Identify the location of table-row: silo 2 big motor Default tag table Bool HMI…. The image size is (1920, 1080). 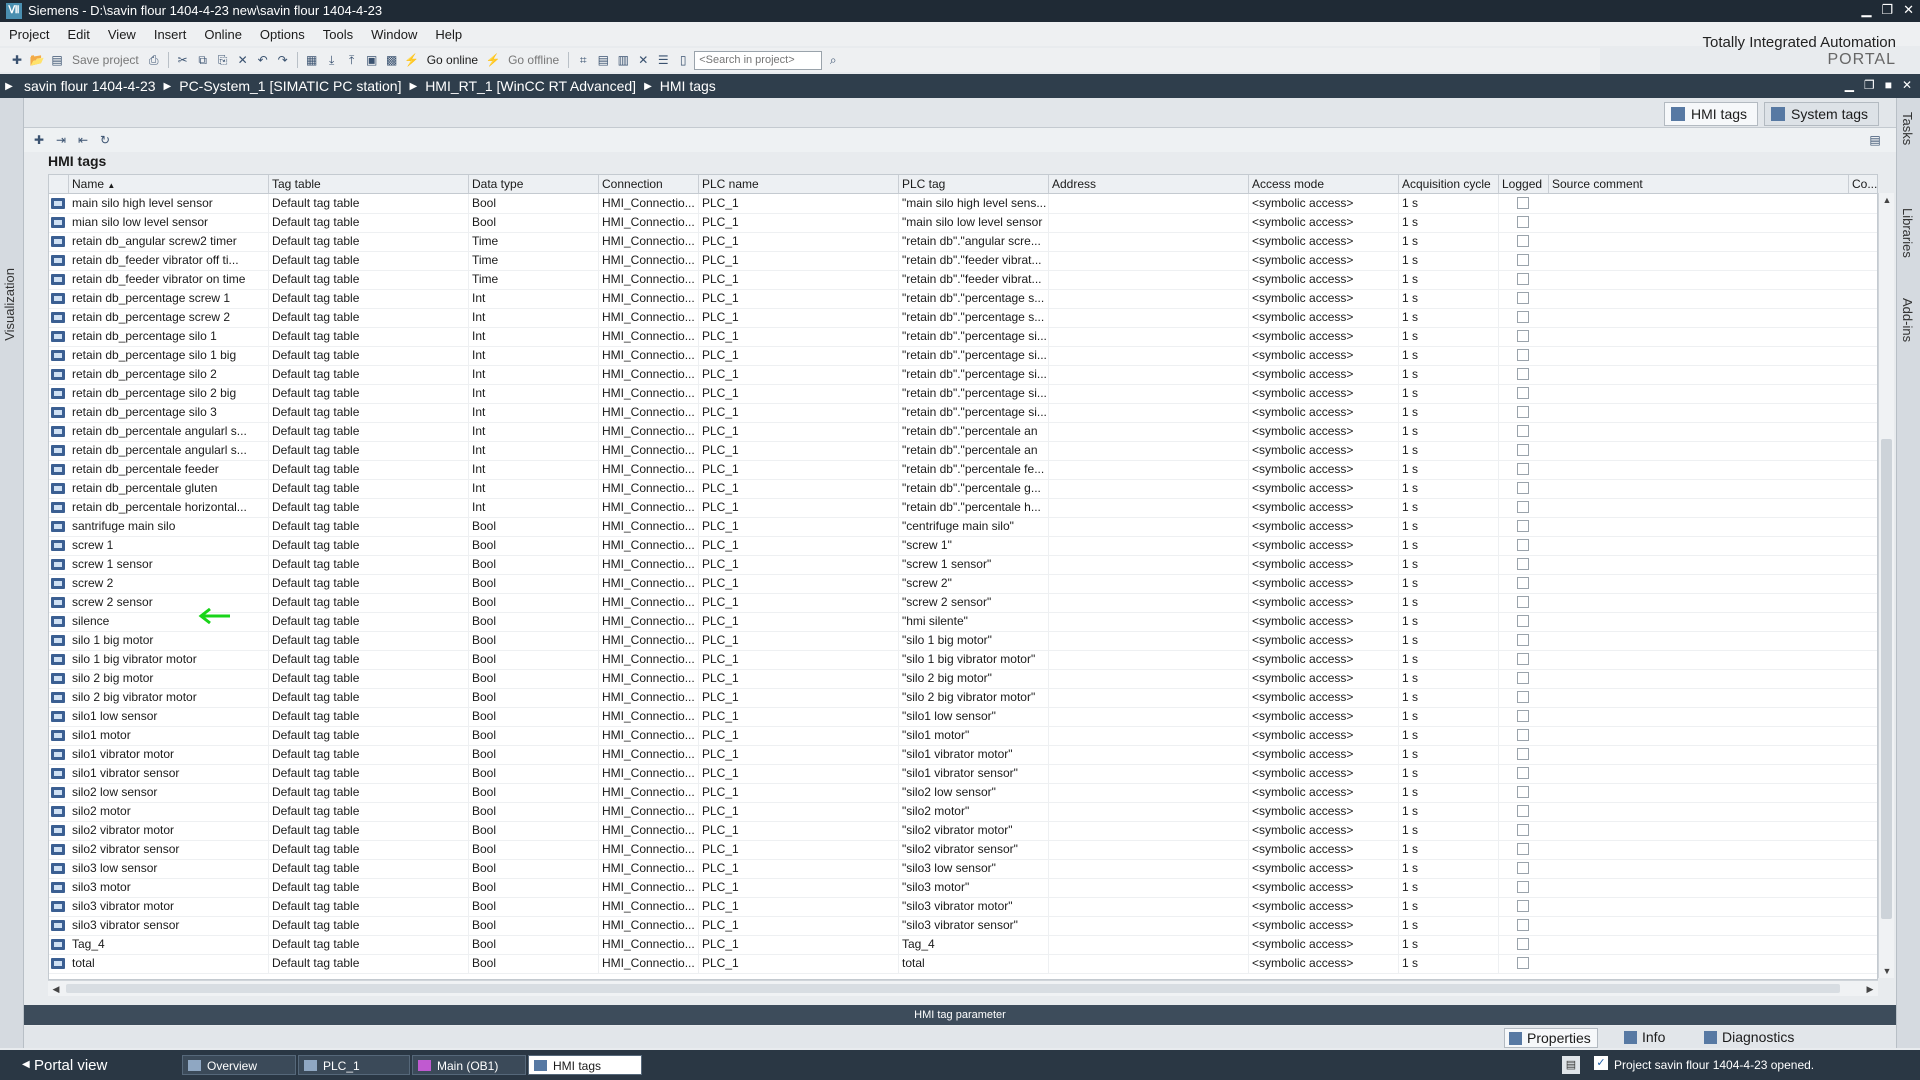
(963, 679).